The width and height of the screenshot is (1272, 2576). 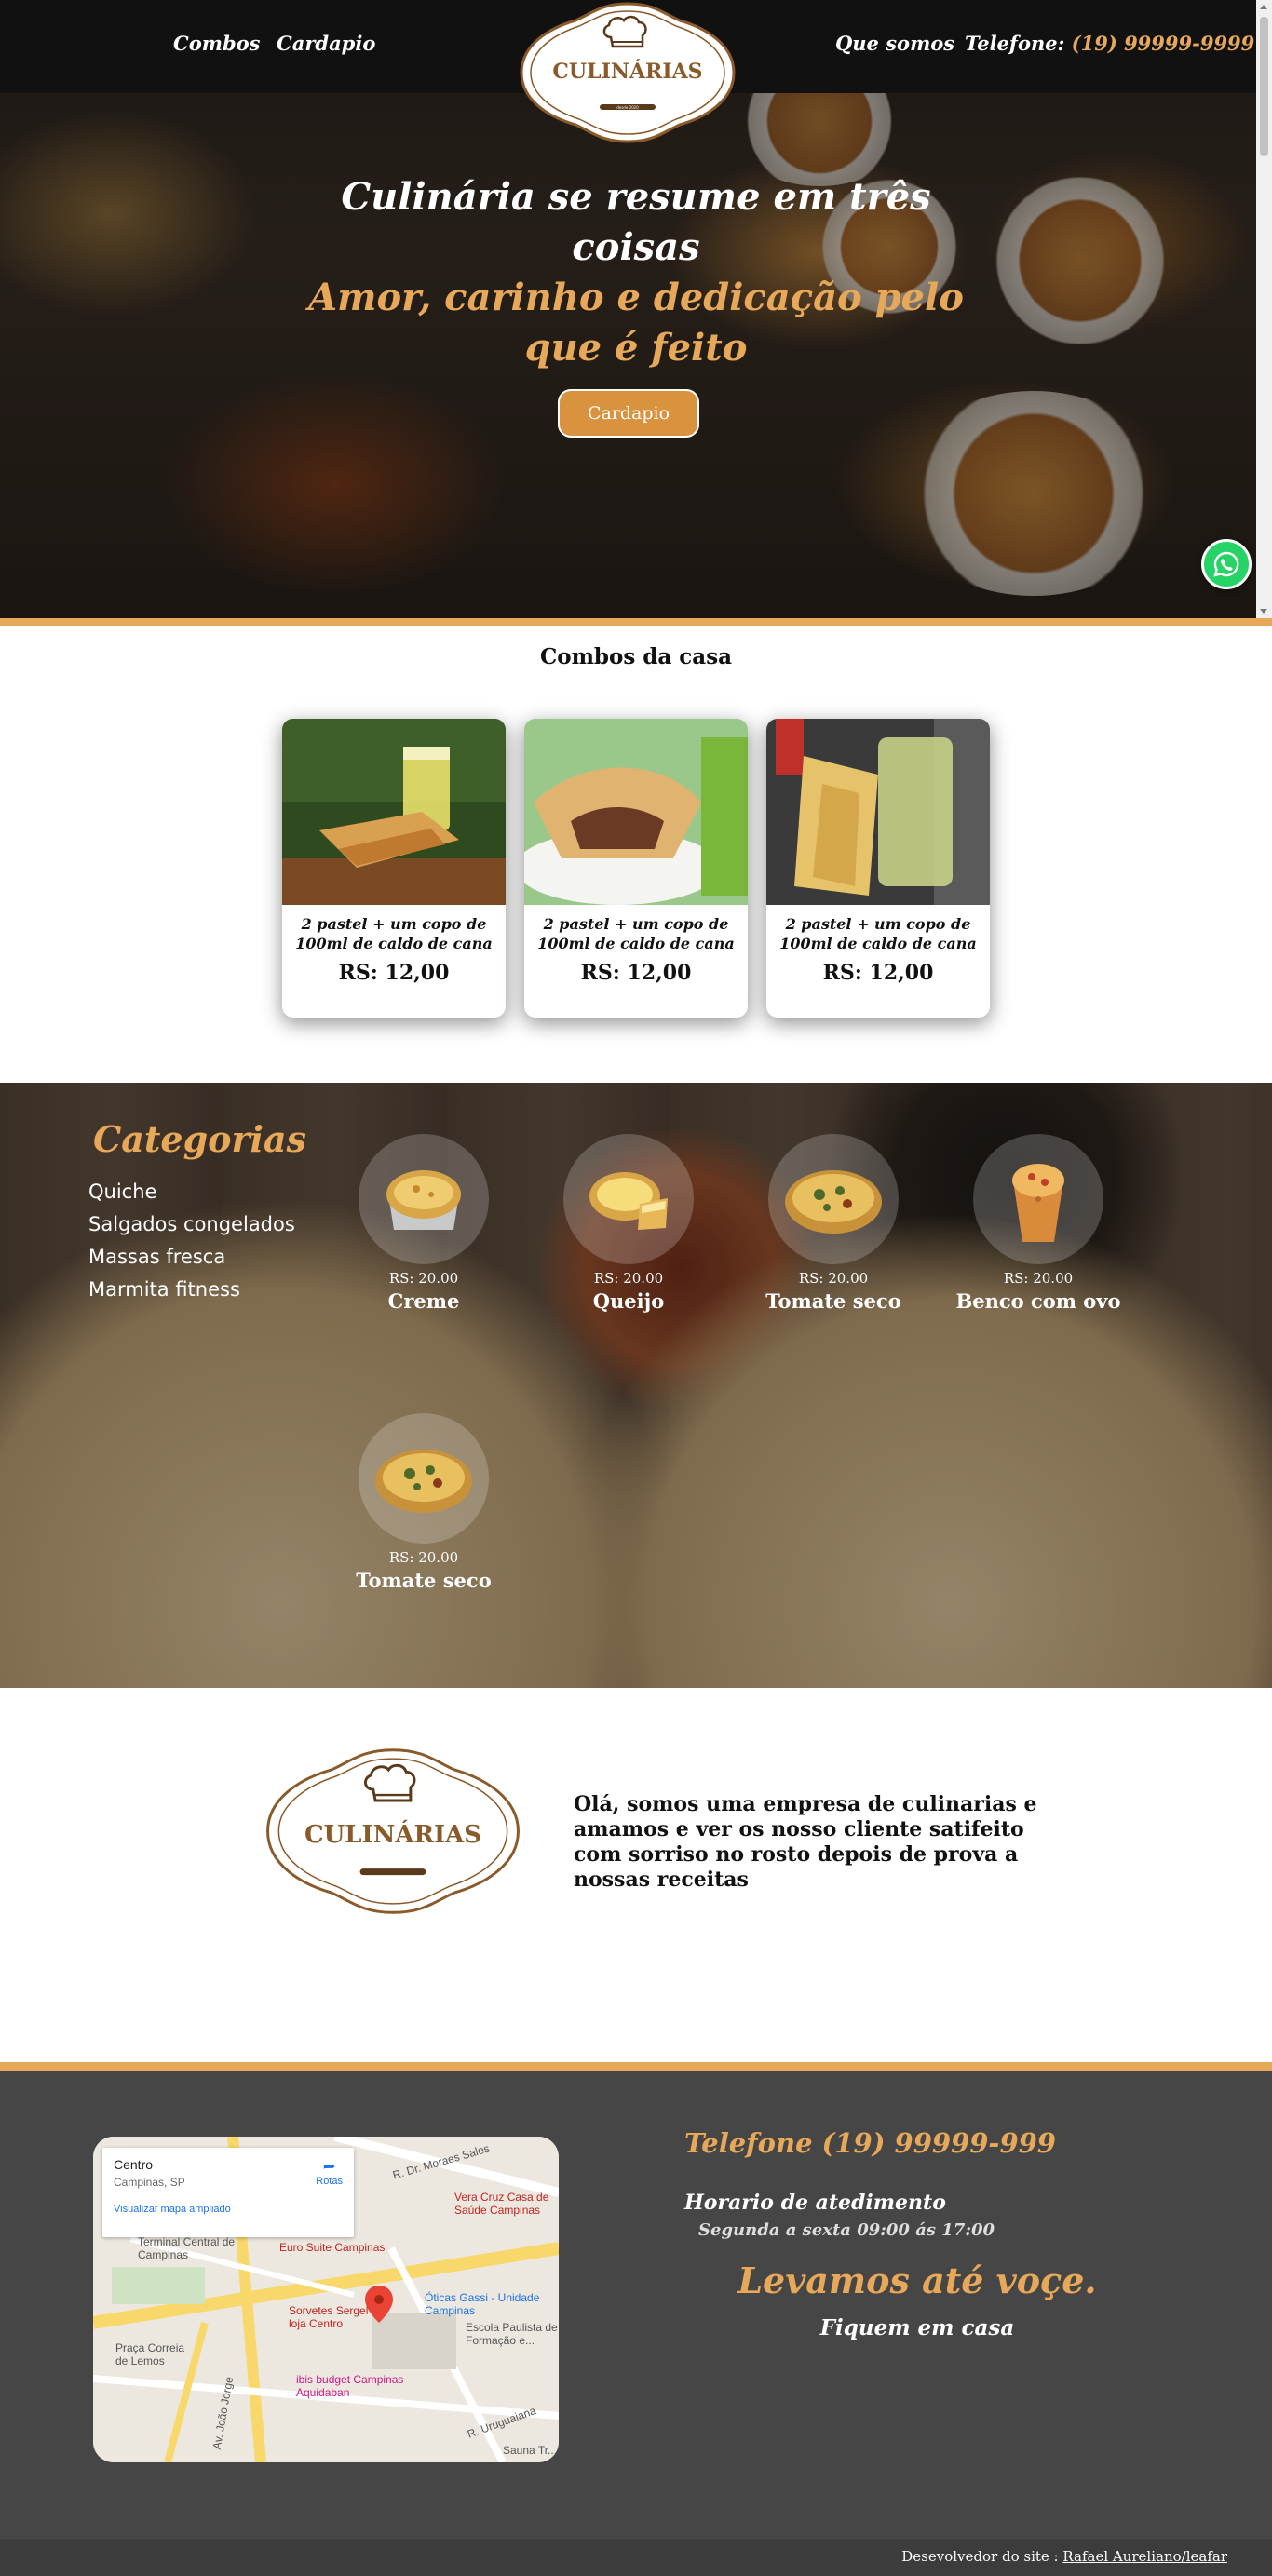 I want to click on divider-band, so click(x=636, y=622).